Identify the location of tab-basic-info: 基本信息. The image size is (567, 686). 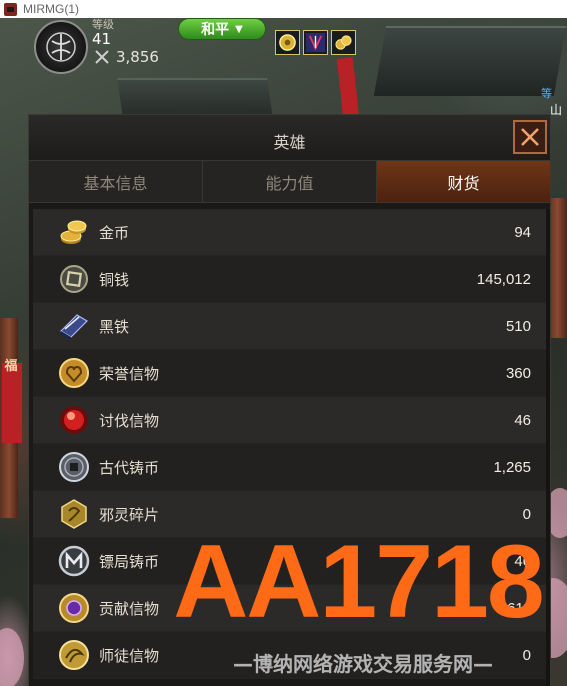
(116, 181).